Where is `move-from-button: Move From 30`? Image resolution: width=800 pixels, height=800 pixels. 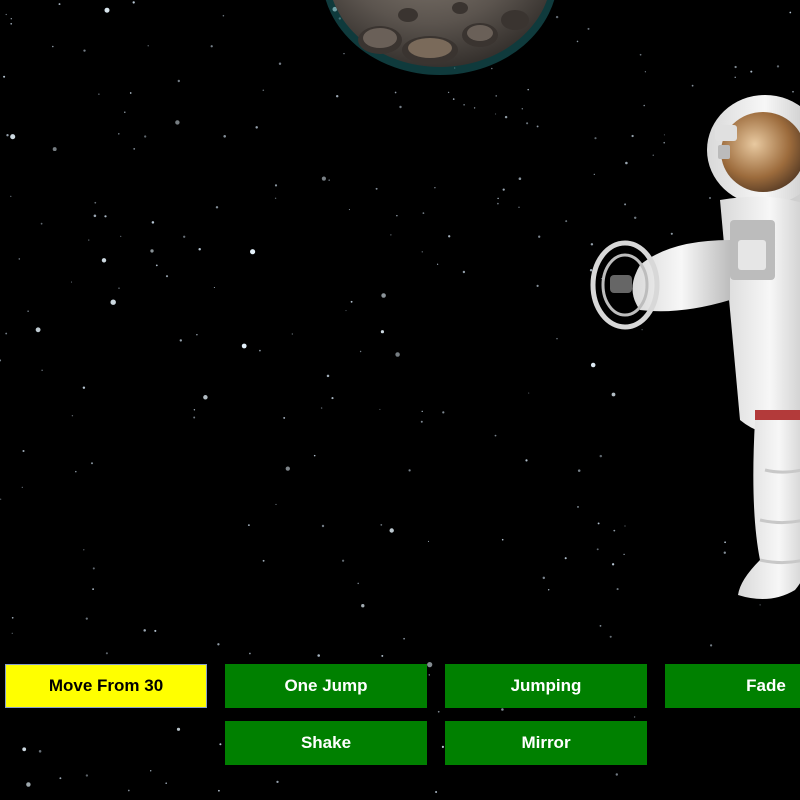 move-from-button: Move From 30 is located at coordinates (106, 686).